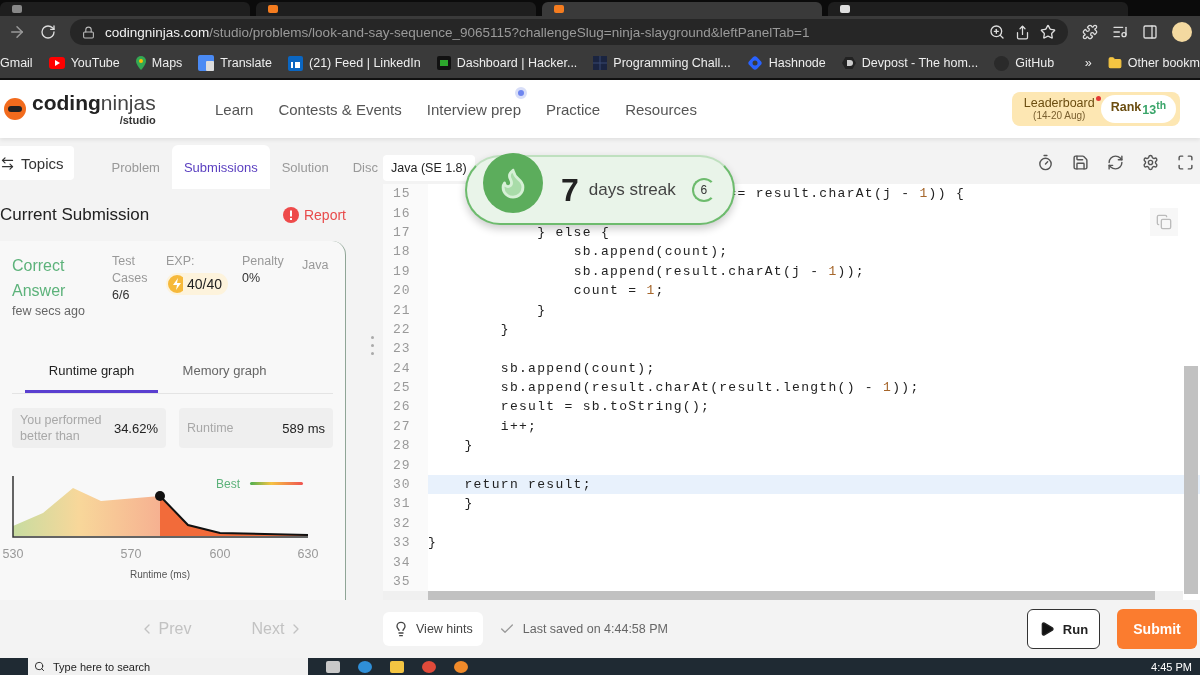 This screenshot has width=1200, height=675. Describe the element at coordinates (1045, 162) in the screenshot. I see `timer-icon` at that location.